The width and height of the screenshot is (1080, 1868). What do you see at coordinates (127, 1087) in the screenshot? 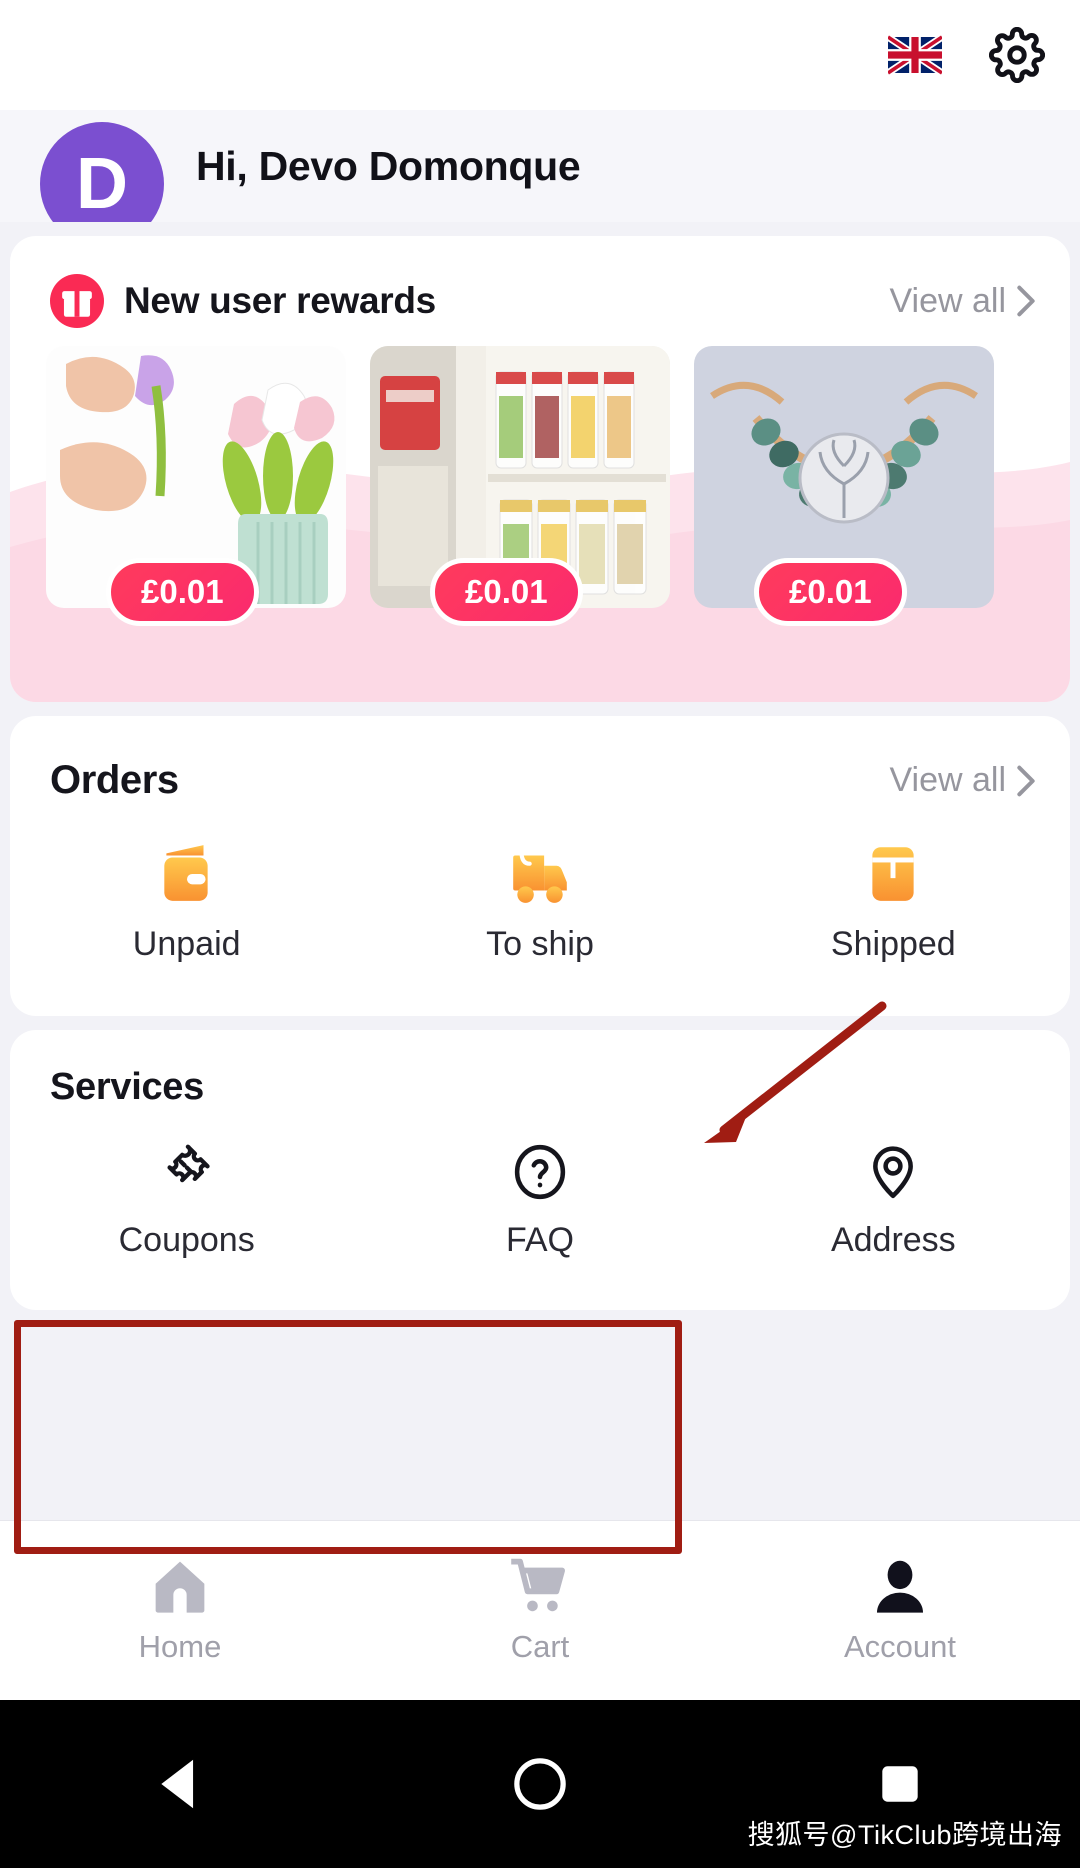
I see `services-title: Services` at bounding box center [127, 1087].